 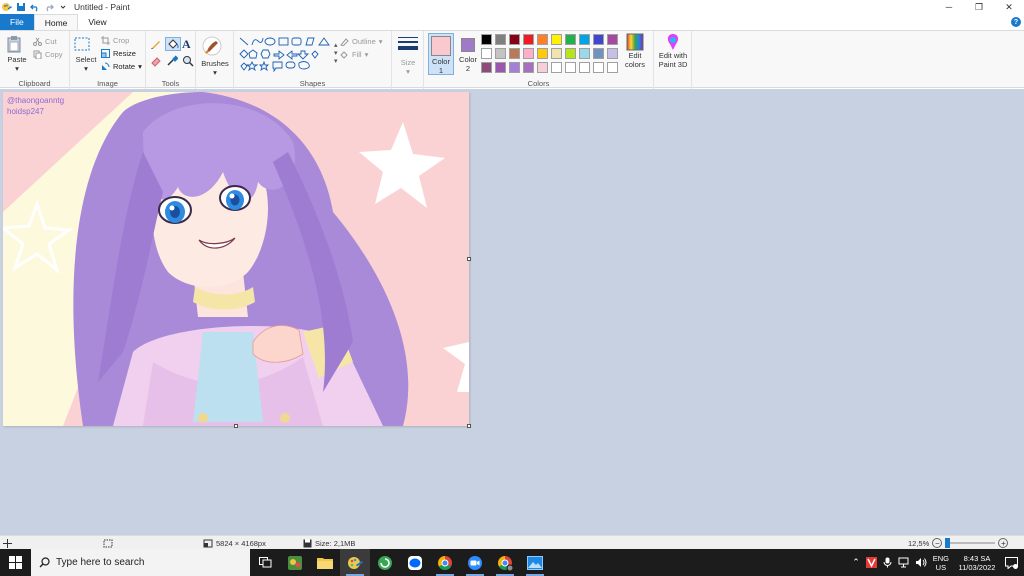 What do you see at coordinates (381, 41) in the screenshot?
I see `outline-dropdown-chevron-icon: ▾` at bounding box center [381, 41].